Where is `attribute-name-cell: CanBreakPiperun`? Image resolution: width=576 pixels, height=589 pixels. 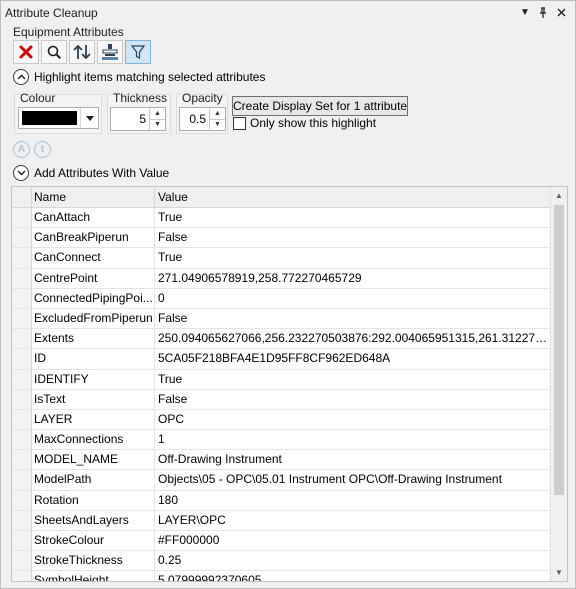
attribute-name-cell: CanBreakPiperun is located at coordinates (93, 238).